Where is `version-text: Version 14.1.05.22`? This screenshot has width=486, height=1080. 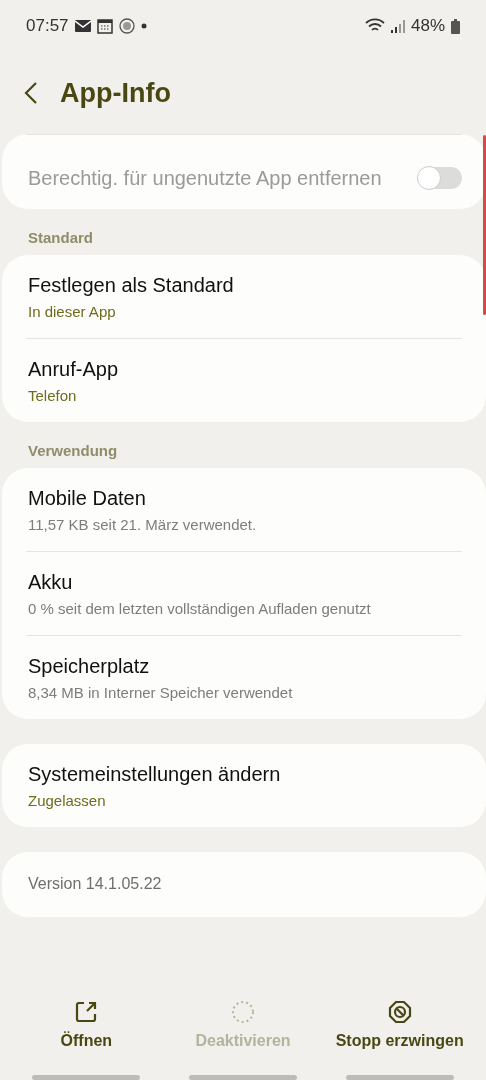 version-text: Version 14.1.05.22 is located at coordinates (95, 884).